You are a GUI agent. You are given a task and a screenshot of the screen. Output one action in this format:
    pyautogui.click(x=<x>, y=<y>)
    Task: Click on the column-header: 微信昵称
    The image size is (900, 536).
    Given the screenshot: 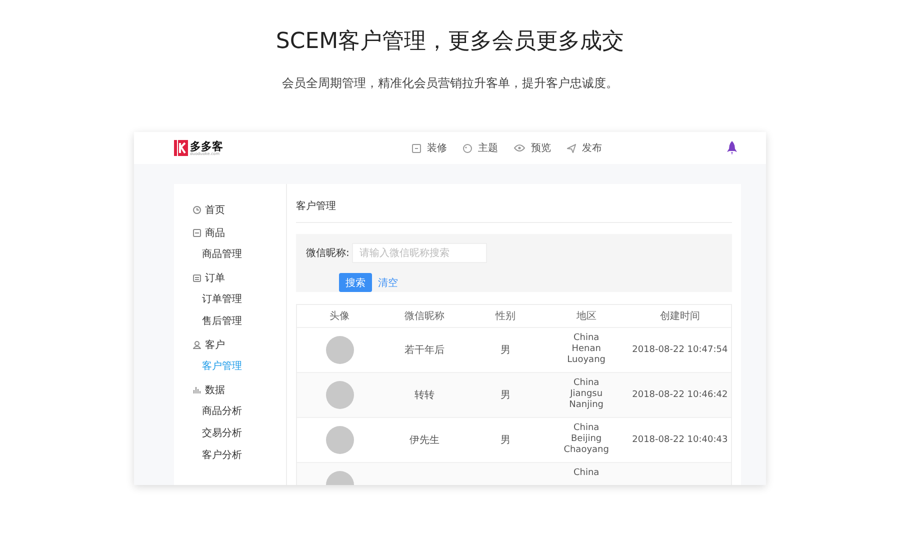 What is the action you would take?
    pyautogui.click(x=425, y=317)
    